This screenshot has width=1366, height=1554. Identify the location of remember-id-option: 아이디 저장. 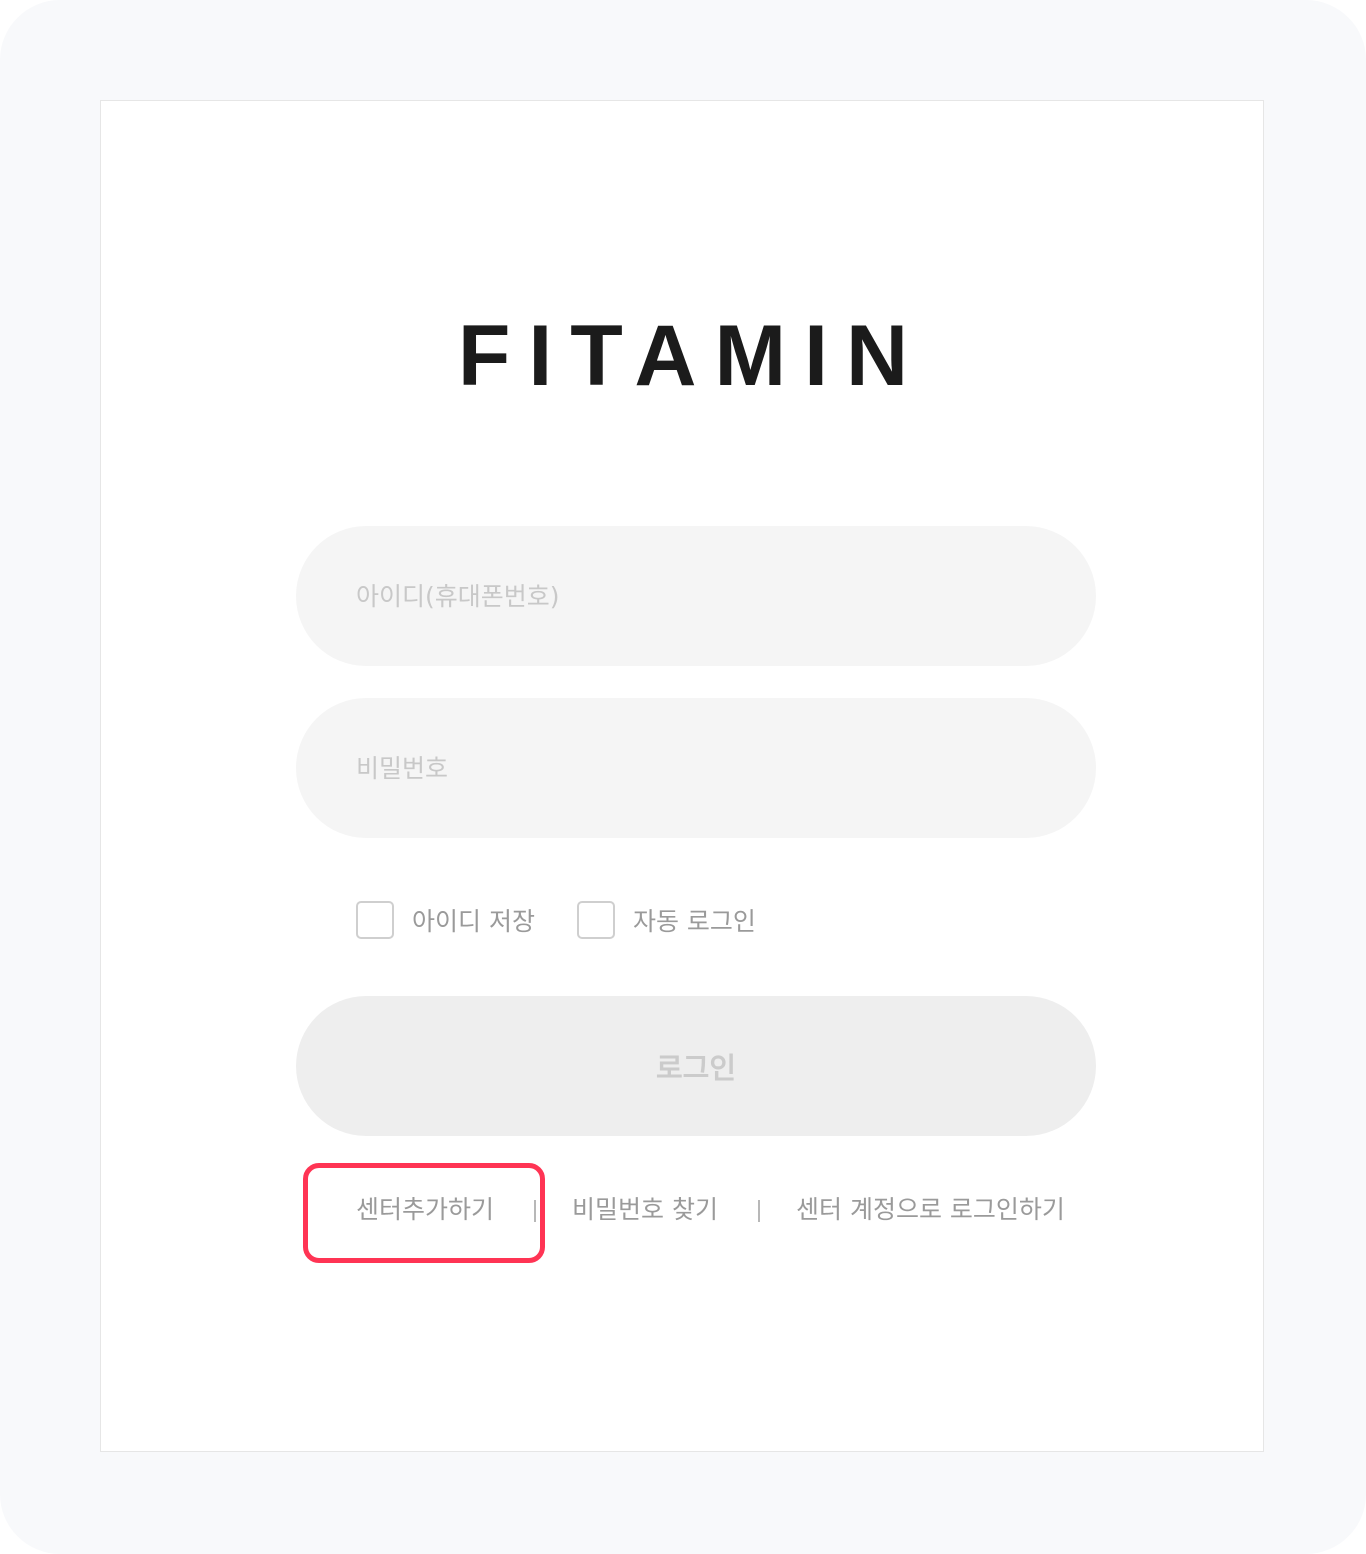
(445, 920).